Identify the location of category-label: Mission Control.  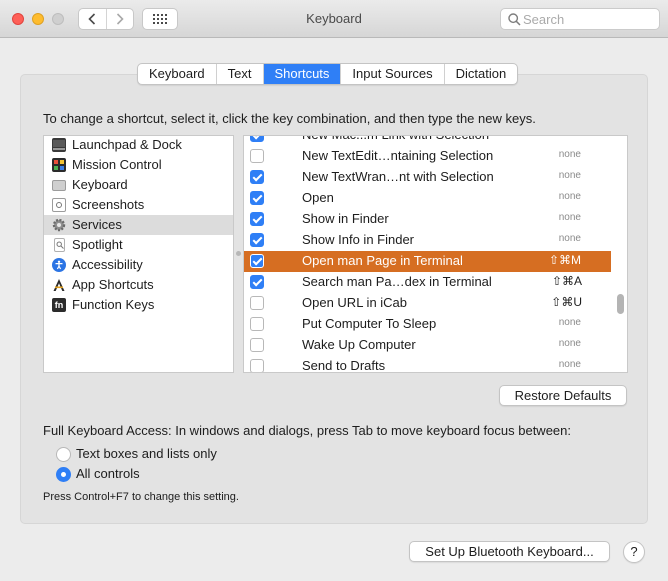
(117, 164).